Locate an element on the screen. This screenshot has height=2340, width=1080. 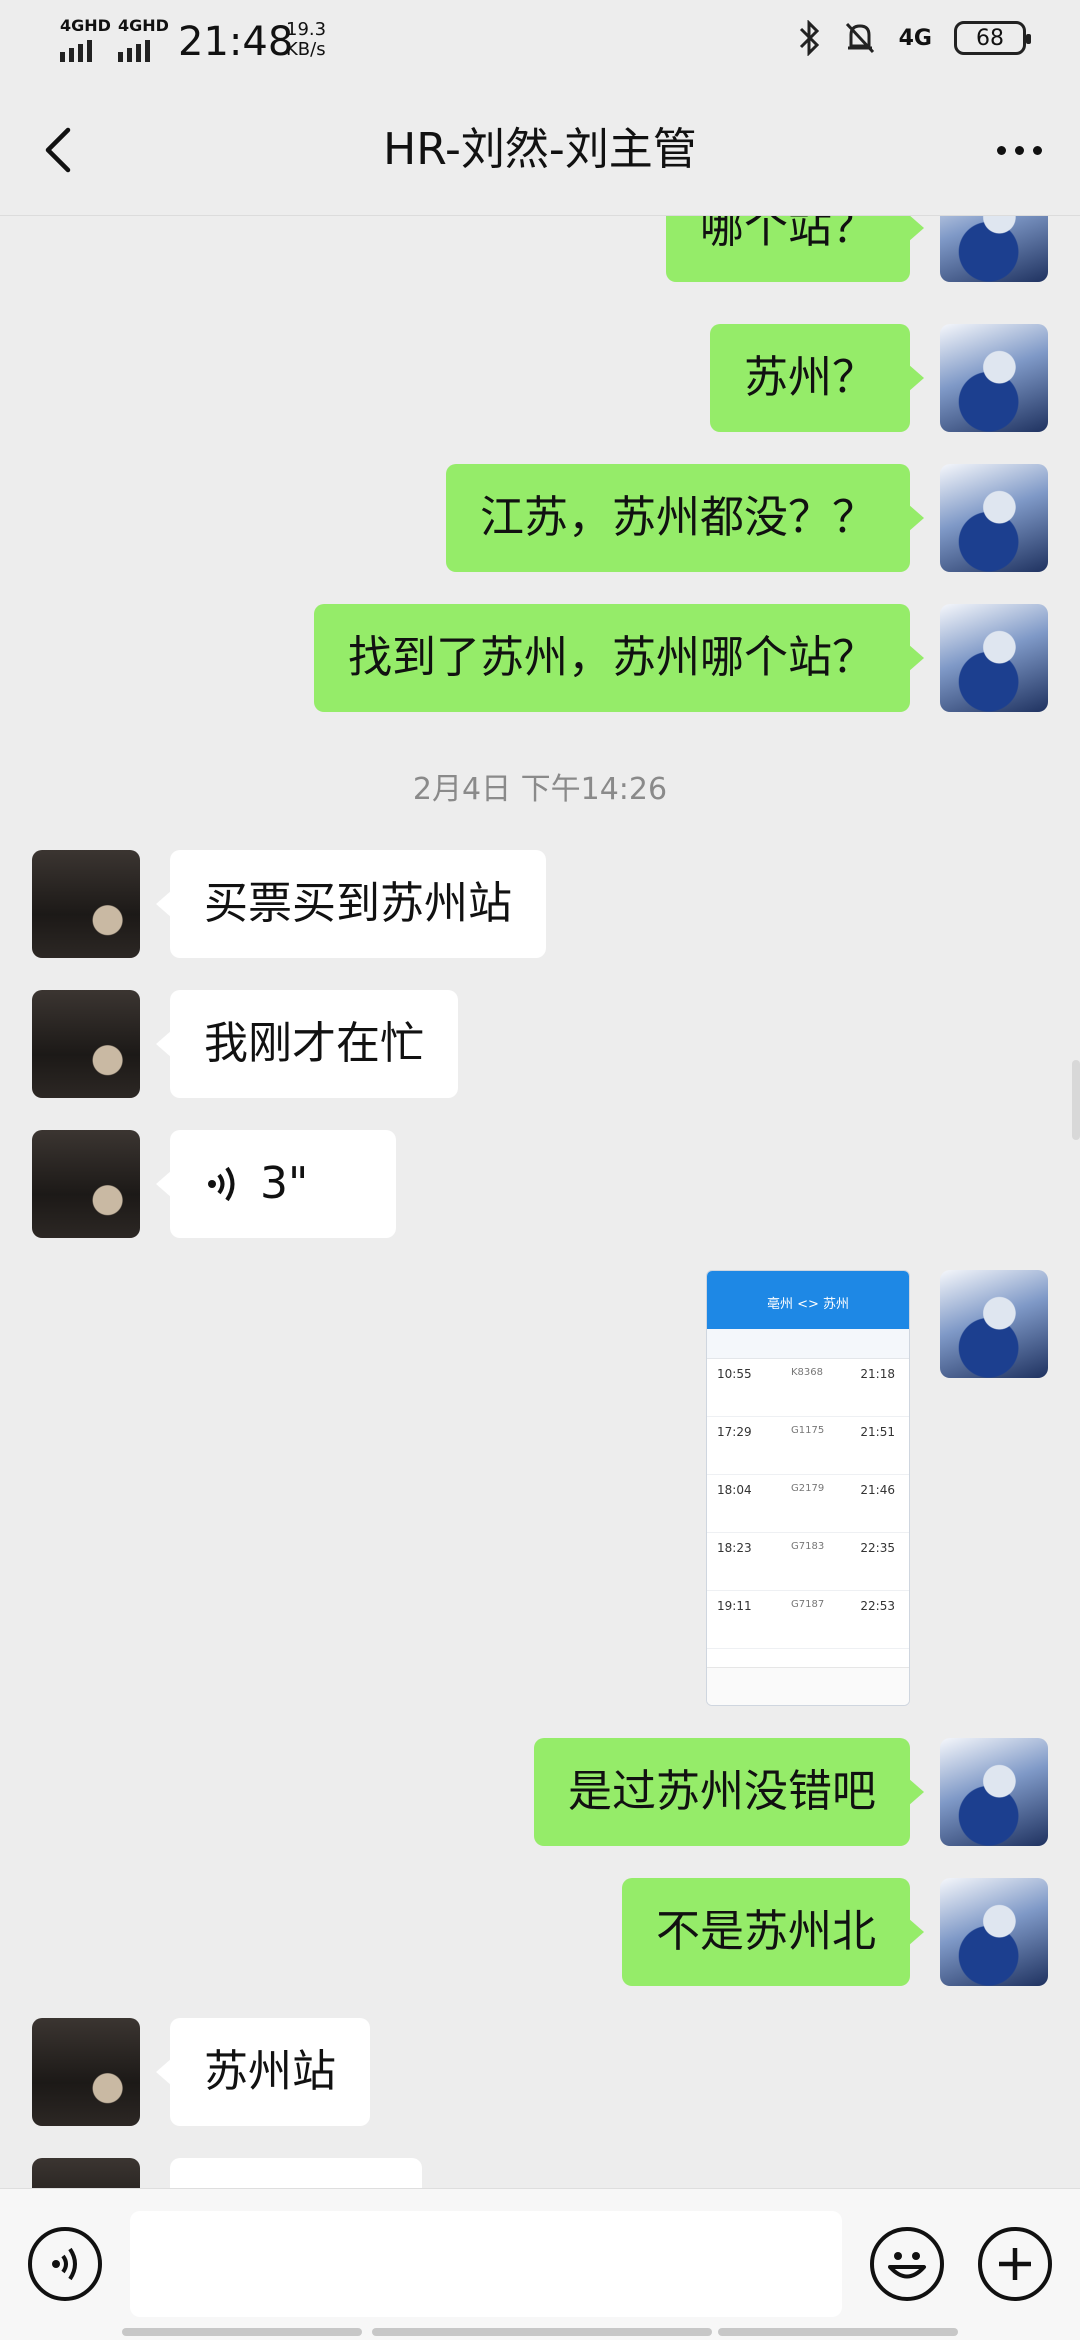
more-button is located at coordinates (1019, 150).